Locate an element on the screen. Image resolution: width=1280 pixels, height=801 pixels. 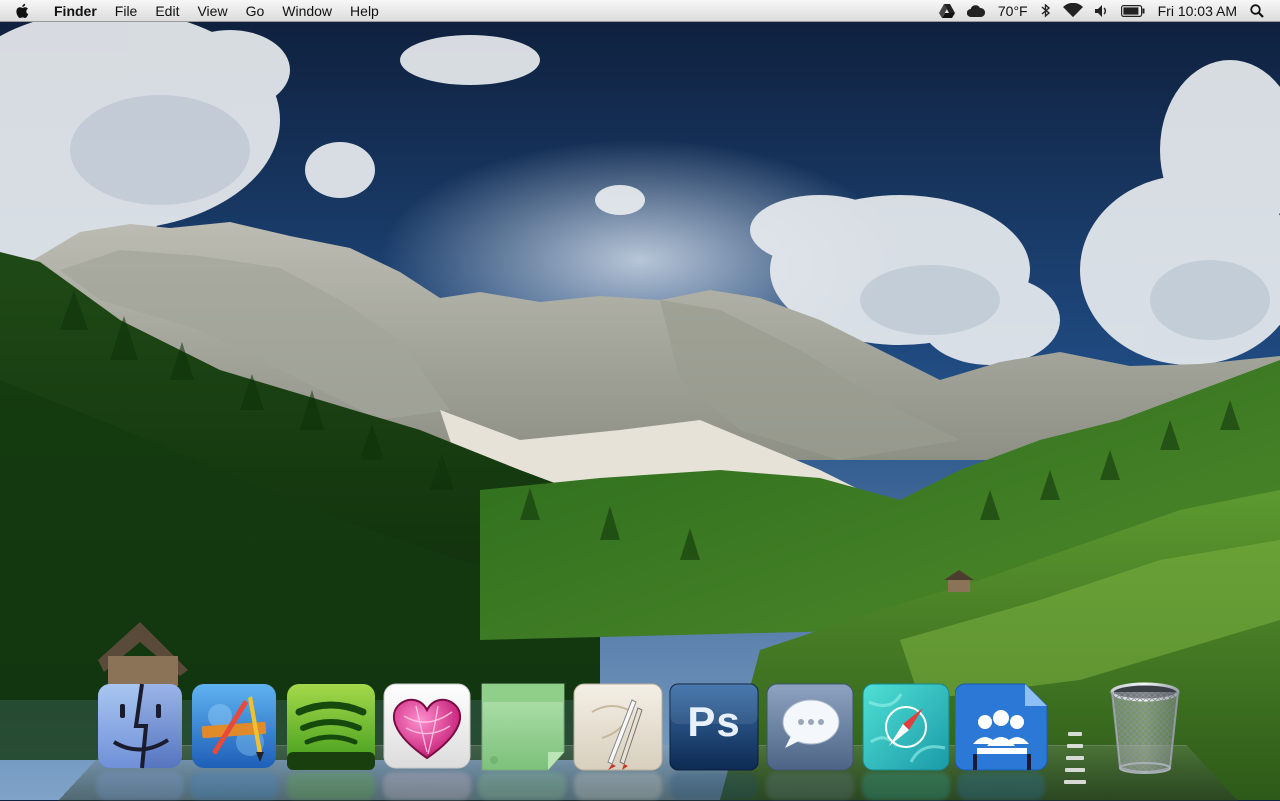
dock-item-photoshop: Ps is located at coordinates (713, 726).